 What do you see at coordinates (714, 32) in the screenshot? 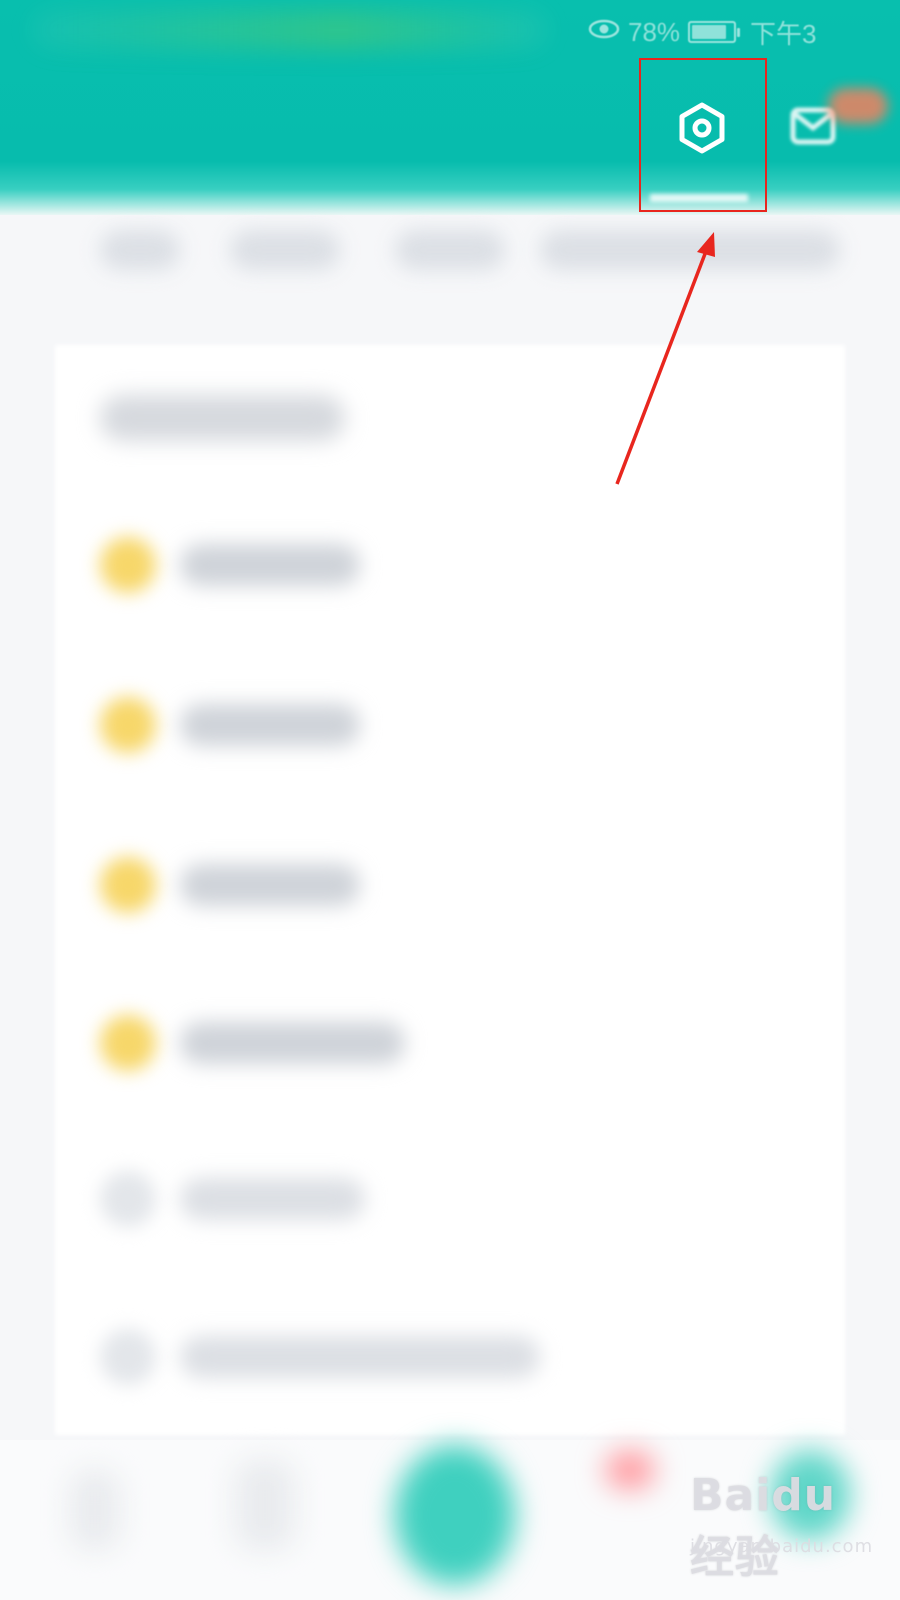
I see `battery-icon` at bounding box center [714, 32].